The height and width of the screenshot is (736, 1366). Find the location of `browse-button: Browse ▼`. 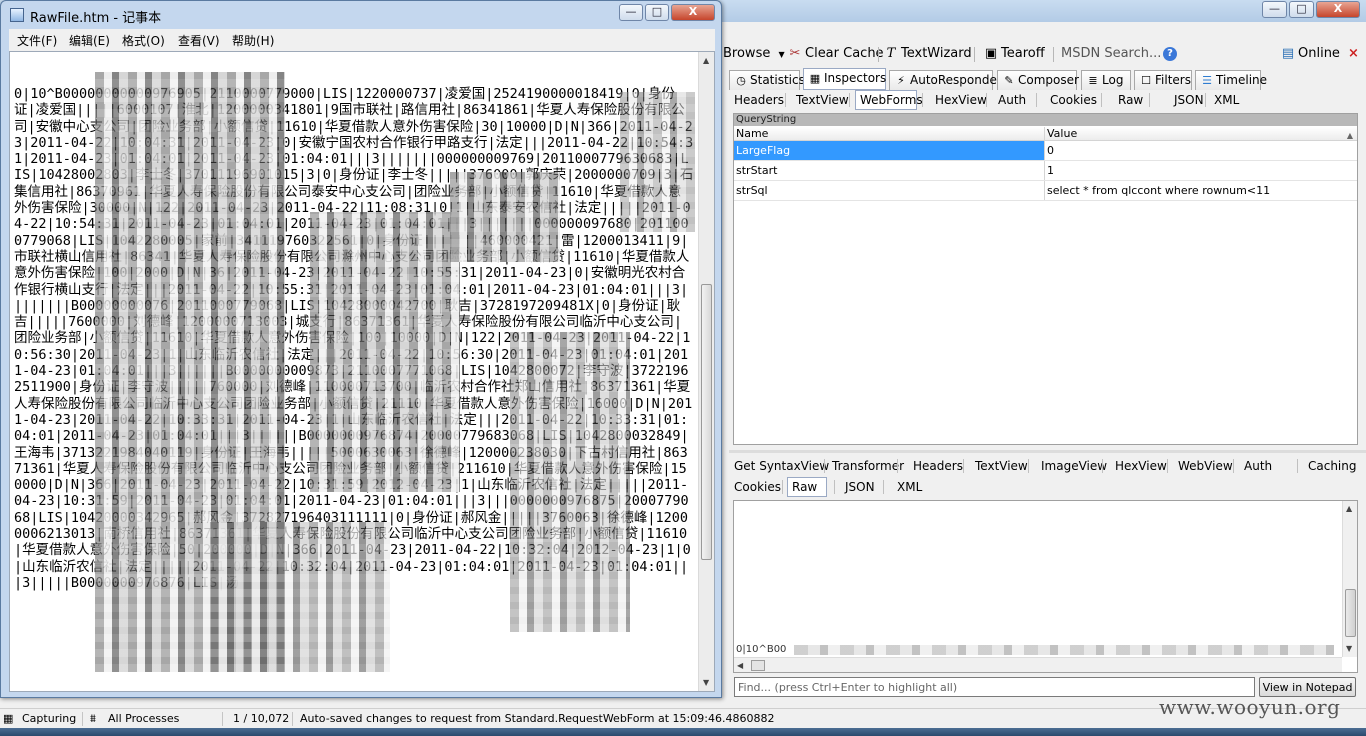

browse-button: Browse ▼ is located at coordinates (754, 54).